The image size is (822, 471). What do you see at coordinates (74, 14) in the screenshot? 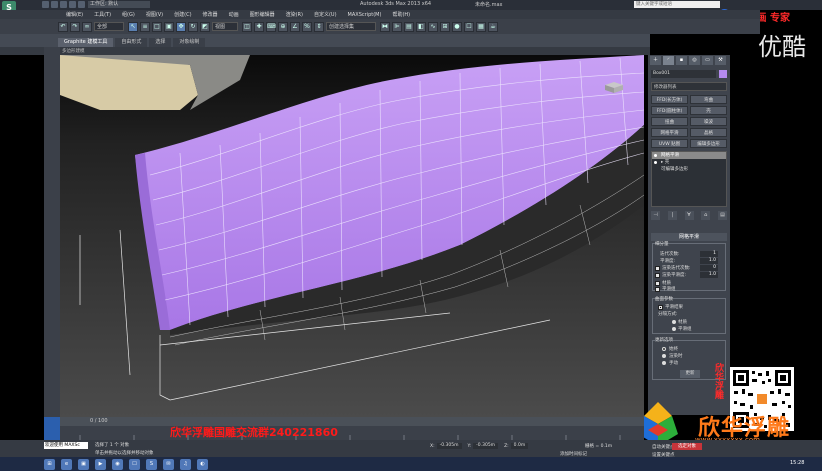
I see `menu-edit: 编辑(E)` at bounding box center [74, 14].